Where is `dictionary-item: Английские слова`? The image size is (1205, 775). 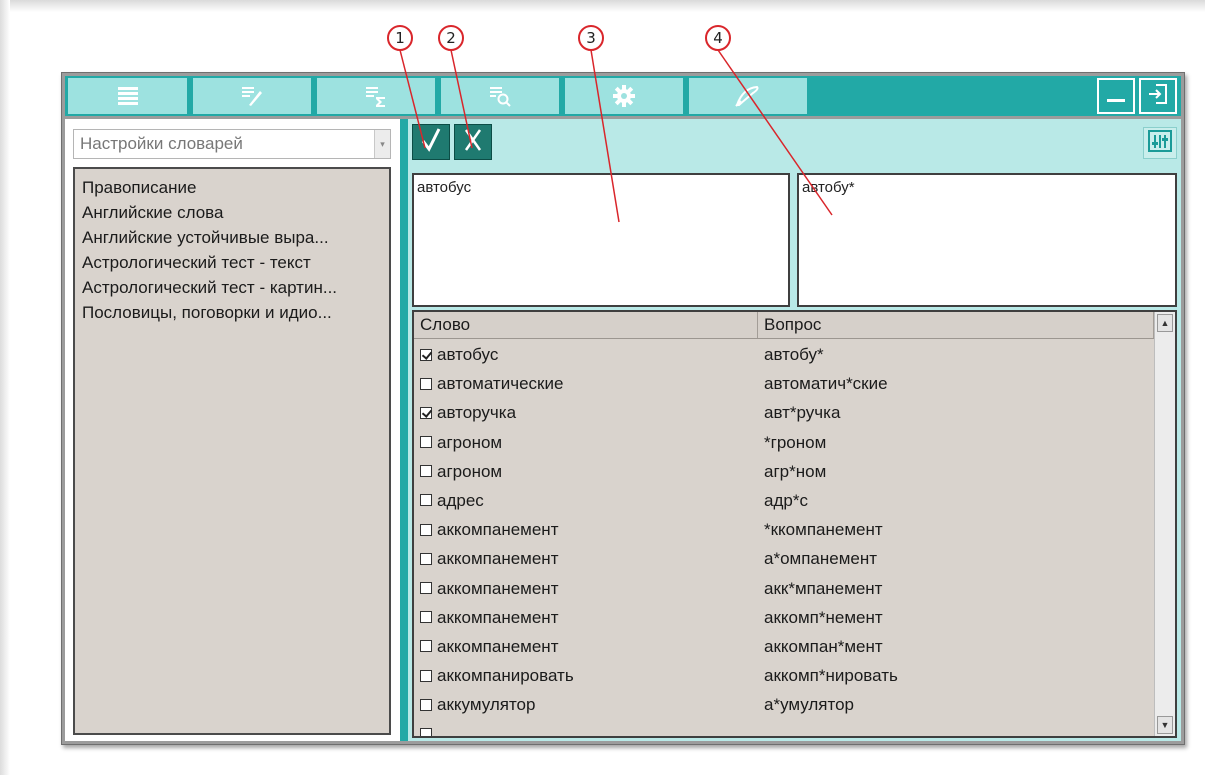
dictionary-item: Английские слова is located at coordinates (232, 212).